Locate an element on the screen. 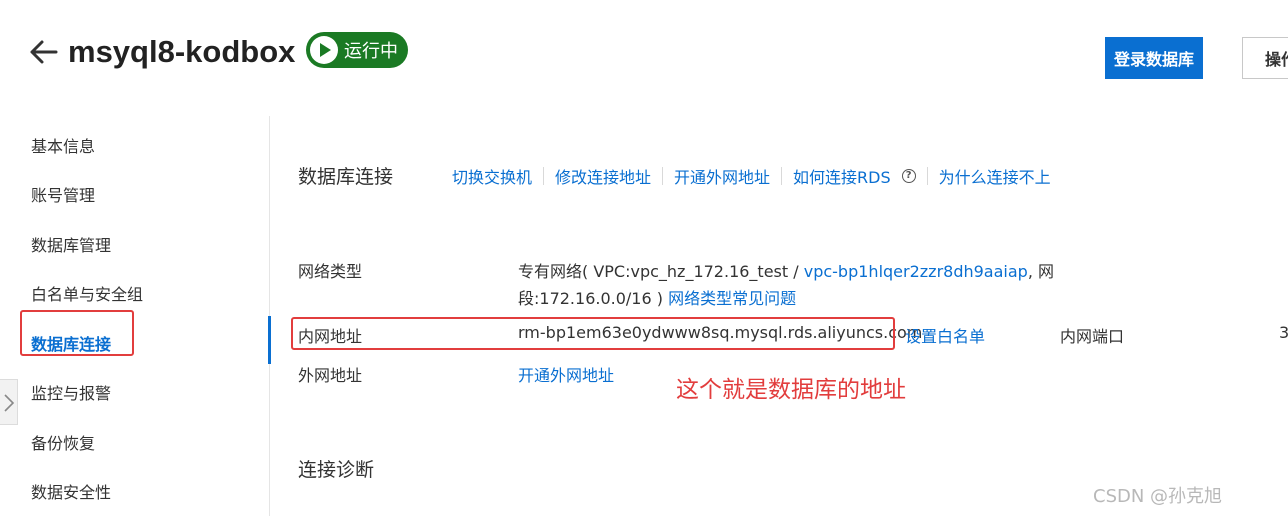 The width and height of the screenshot is (1288, 516). annotation-box-sidebar is located at coordinates (77, 333).